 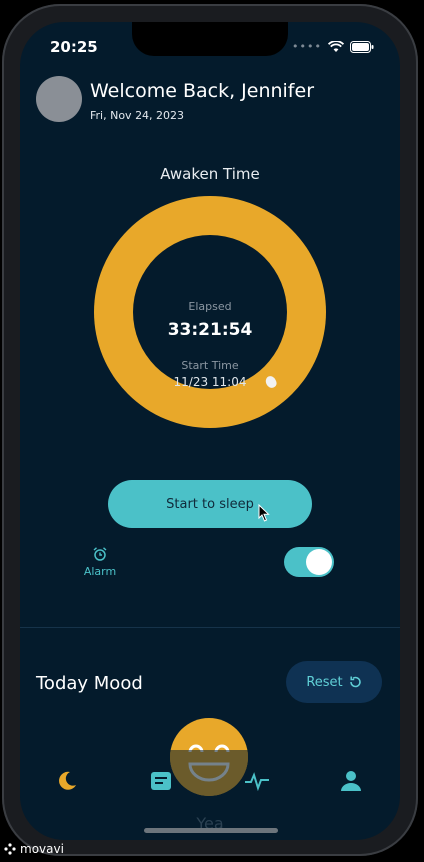 I want to click on alarm-clock-icon, so click(x=100, y=554).